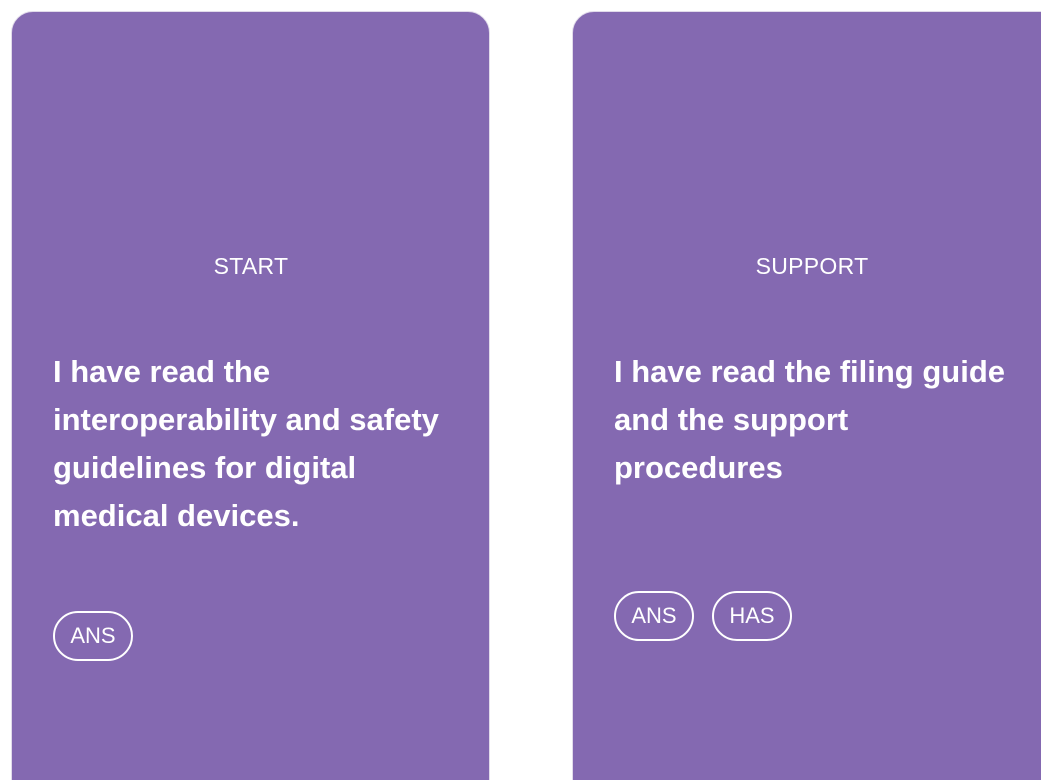  What do you see at coordinates (251, 266) in the screenshot?
I see `card-category-label: START` at bounding box center [251, 266].